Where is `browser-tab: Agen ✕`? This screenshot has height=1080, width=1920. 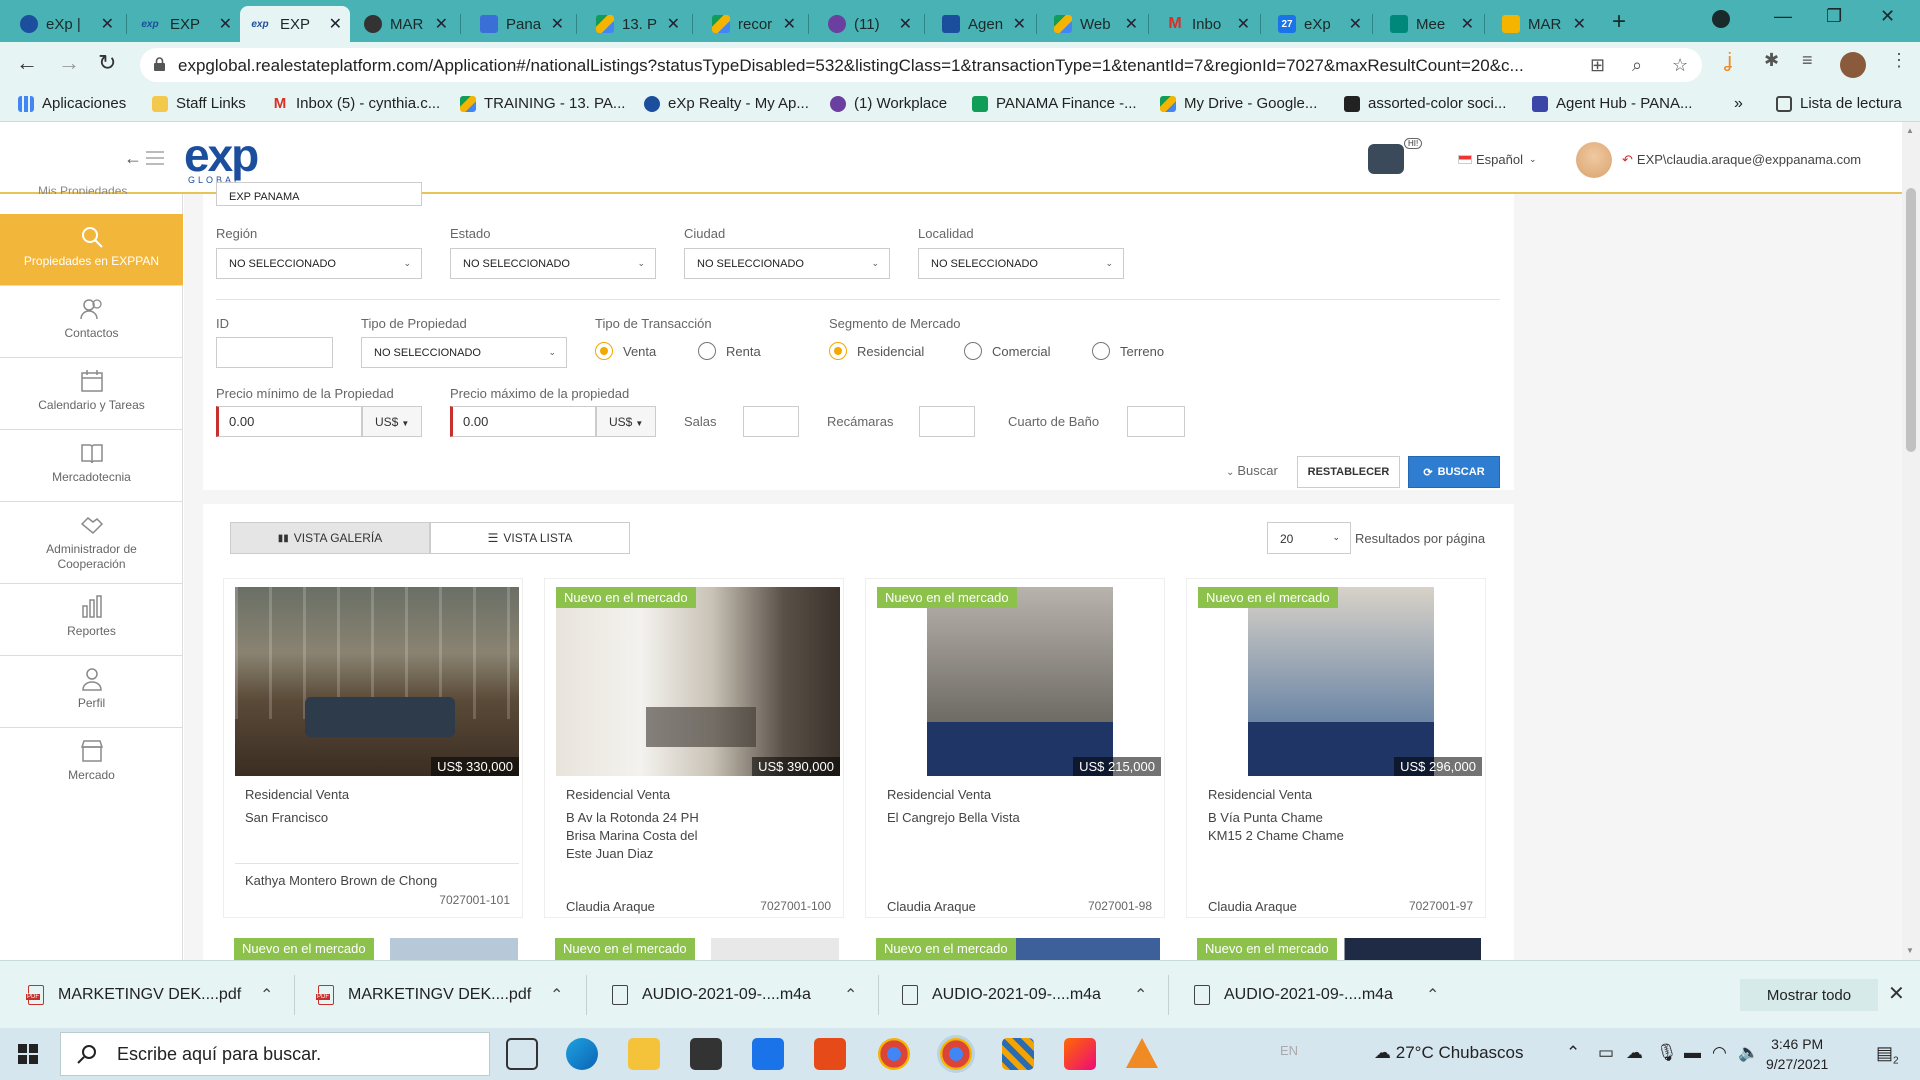 browser-tab: Agen ✕ is located at coordinates (984, 24).